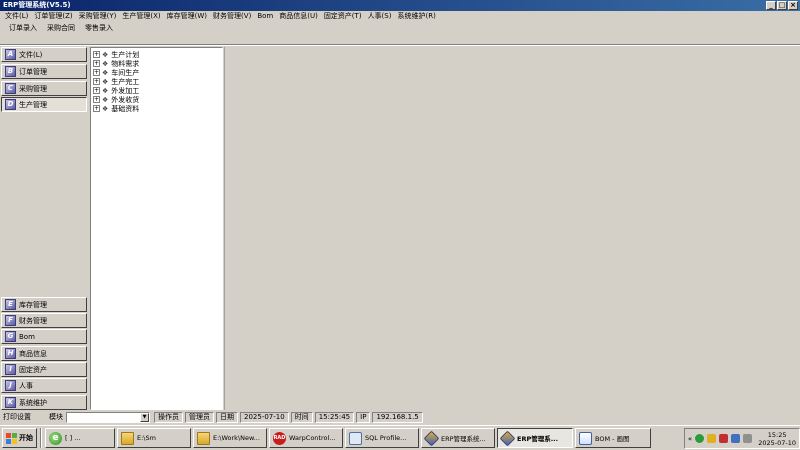  I want to click on clock-time: 15:25, so click(777, 434).